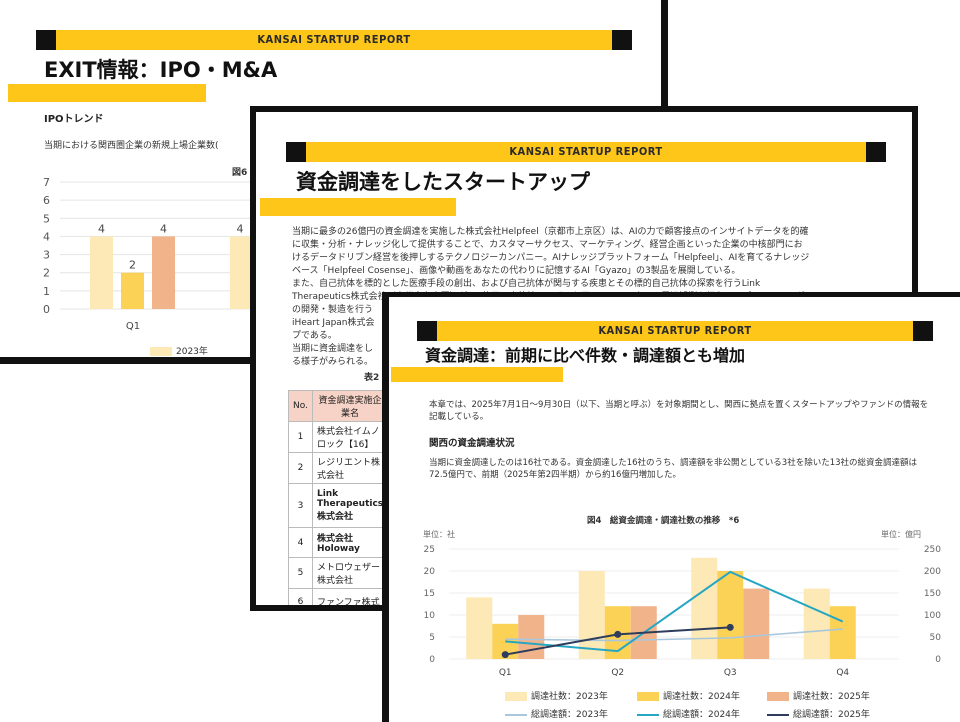  I want to click on table-row: 1 株式会社イムノロック【16】, so click(338, 437).